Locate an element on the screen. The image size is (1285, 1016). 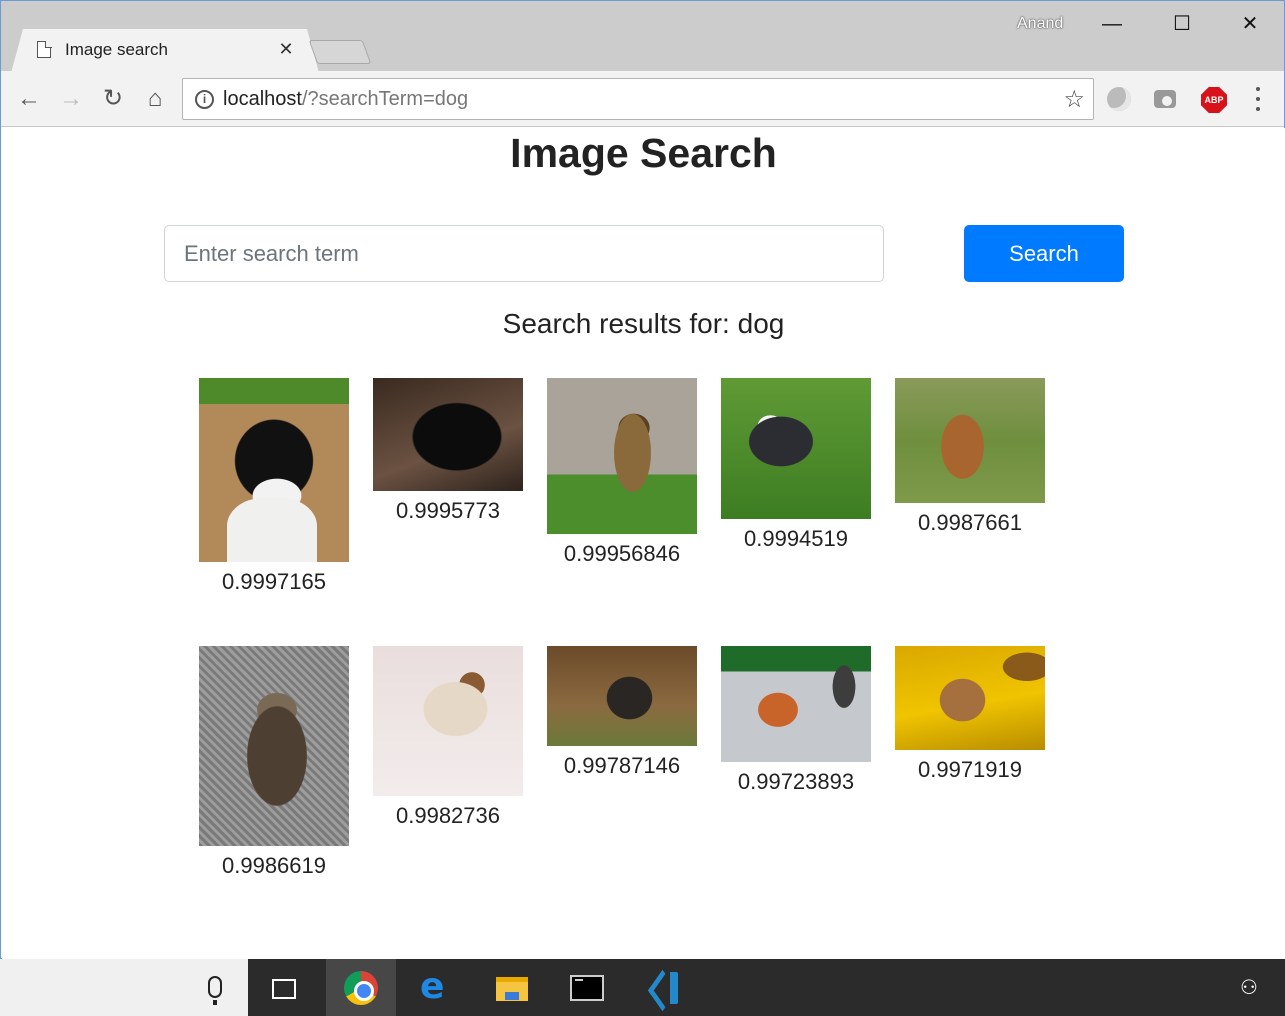
profile-name: Anand is located at coordinates (1040, 24).